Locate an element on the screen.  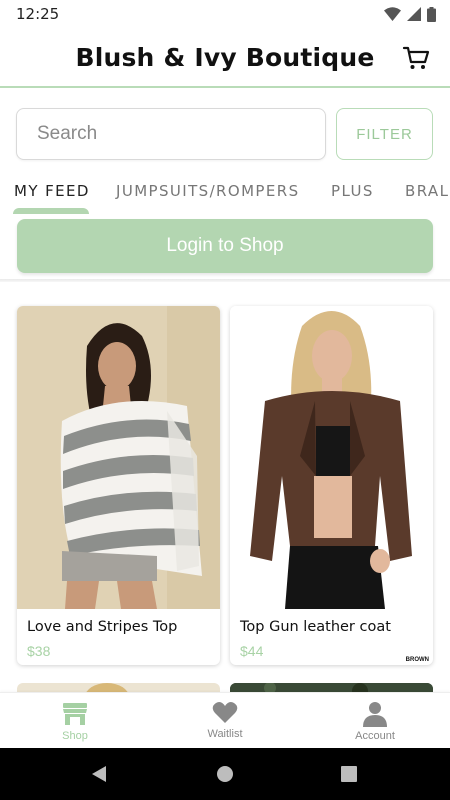
product-name: Top Gun leather coat is located at coordinates (315, 627).